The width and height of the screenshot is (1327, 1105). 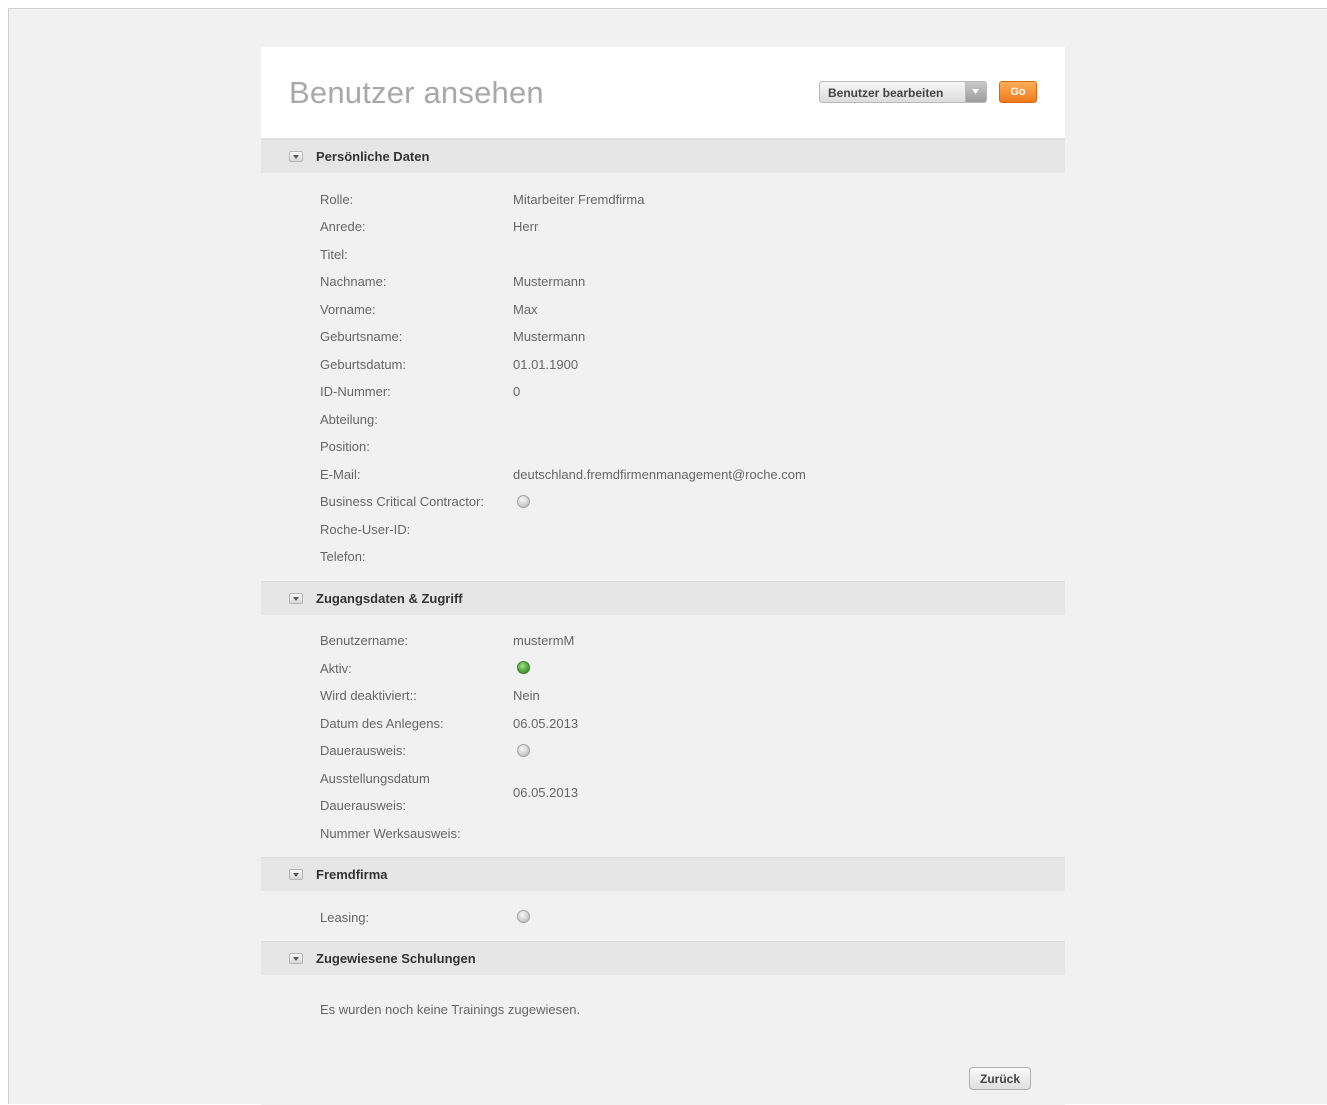 What do you see at coordinates (365, 529) in the screenshot?
I see `field-label-roche-user-id: Roche-User-ID:` at bounding box center [365, 529].